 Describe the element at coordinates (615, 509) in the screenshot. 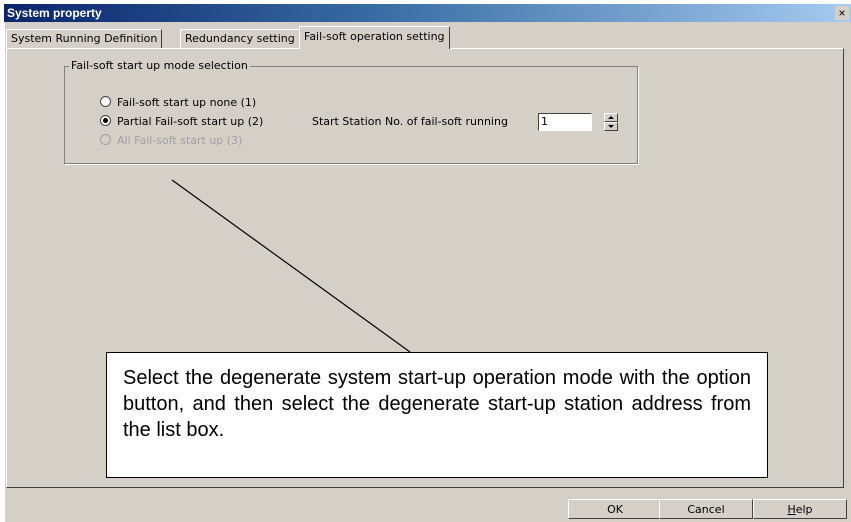

I see `ok-button: OK` at that location.